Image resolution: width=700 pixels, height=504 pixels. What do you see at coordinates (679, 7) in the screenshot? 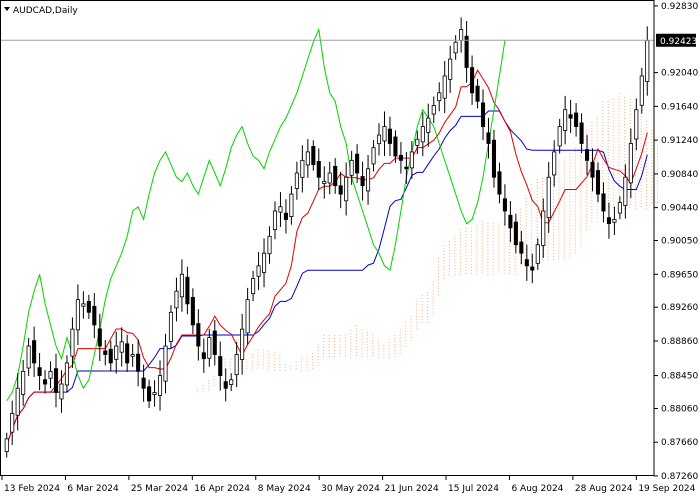
I see `y-tick-label: 0.92830` at bounding box center [679, 7].